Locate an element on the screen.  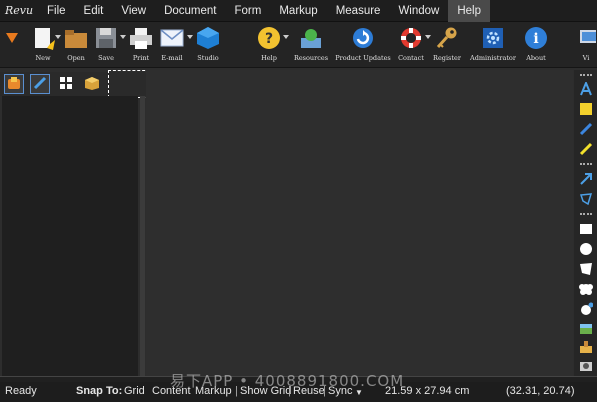
letter-a-icon is located at coordinates (586, 89).